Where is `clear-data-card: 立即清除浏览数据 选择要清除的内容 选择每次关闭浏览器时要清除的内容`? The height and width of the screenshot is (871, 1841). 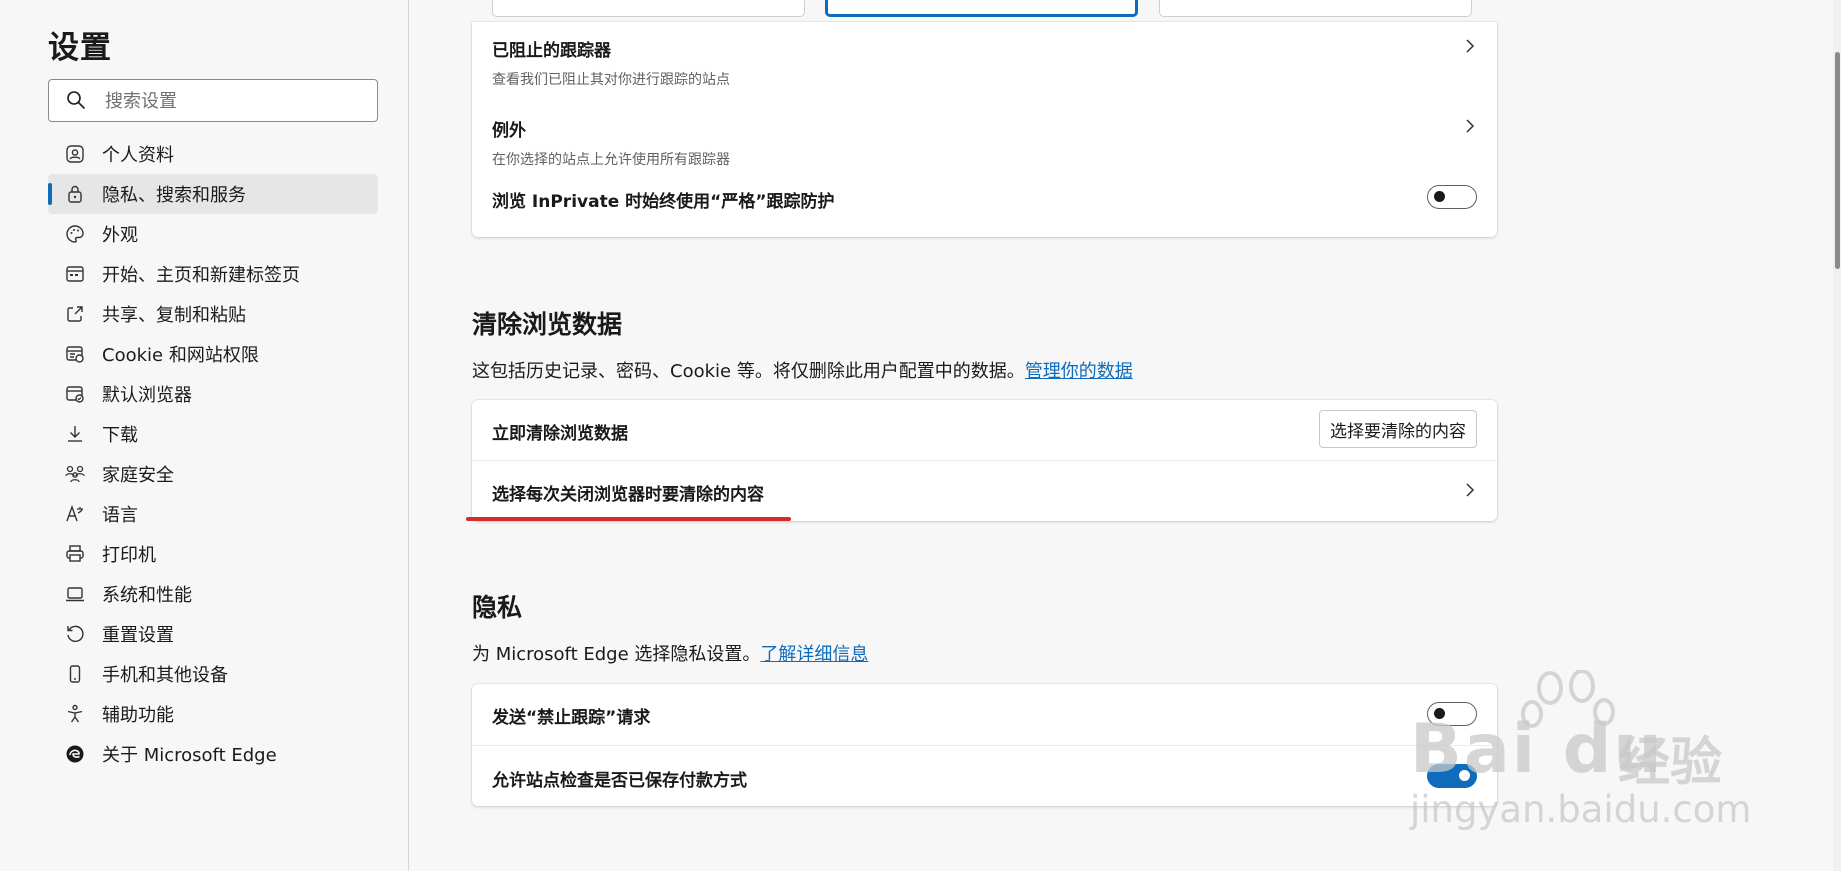 clear-data-card: 立即清除浏览数据 选择要清除的内容 选择每次关闭浏览器时要清除的内容 is located at coordinates (984, 460).